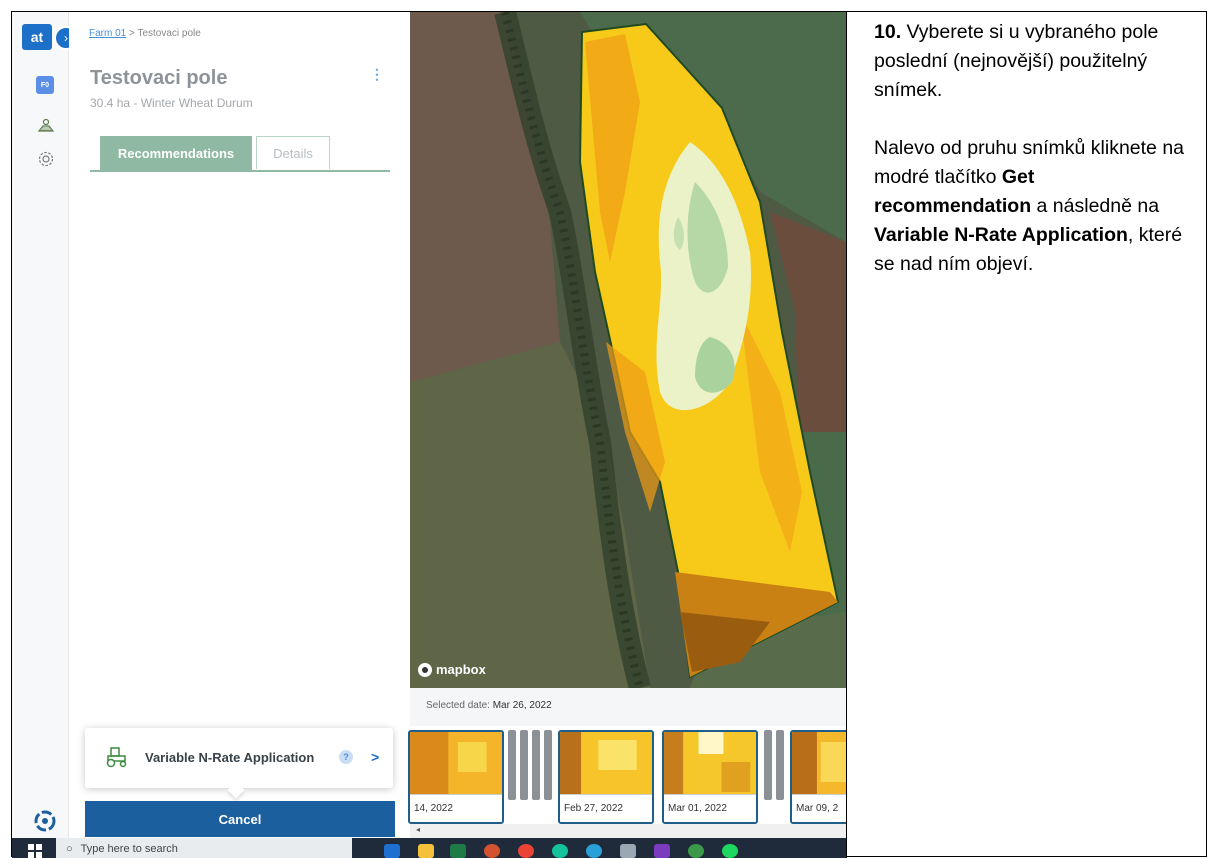 Image resolution: width=1208 pixels, height=858 pixels. I want to click on recommendation-menu: Variable N-Rate Application ? >, so click(239, 763).